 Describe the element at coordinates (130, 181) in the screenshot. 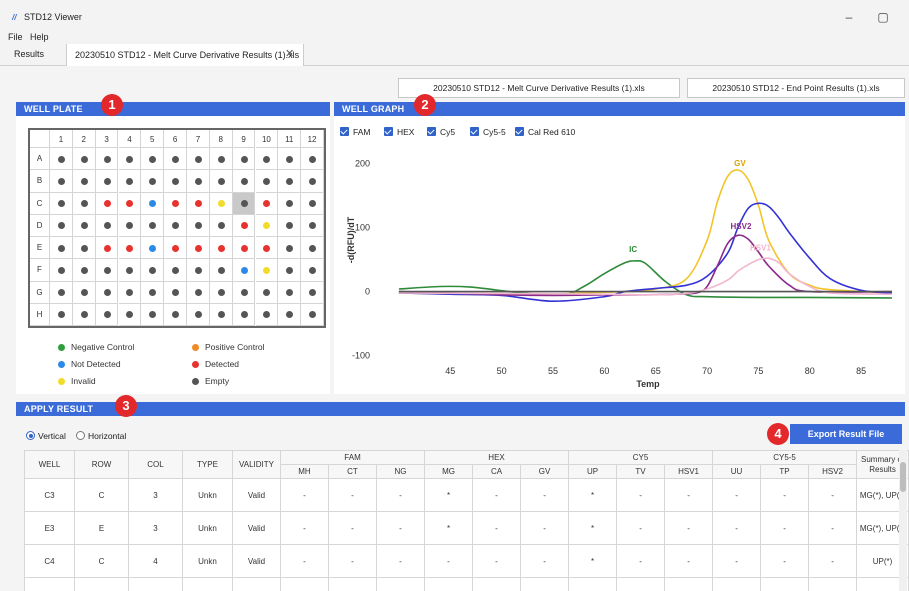

I see `well-B4` at that location.